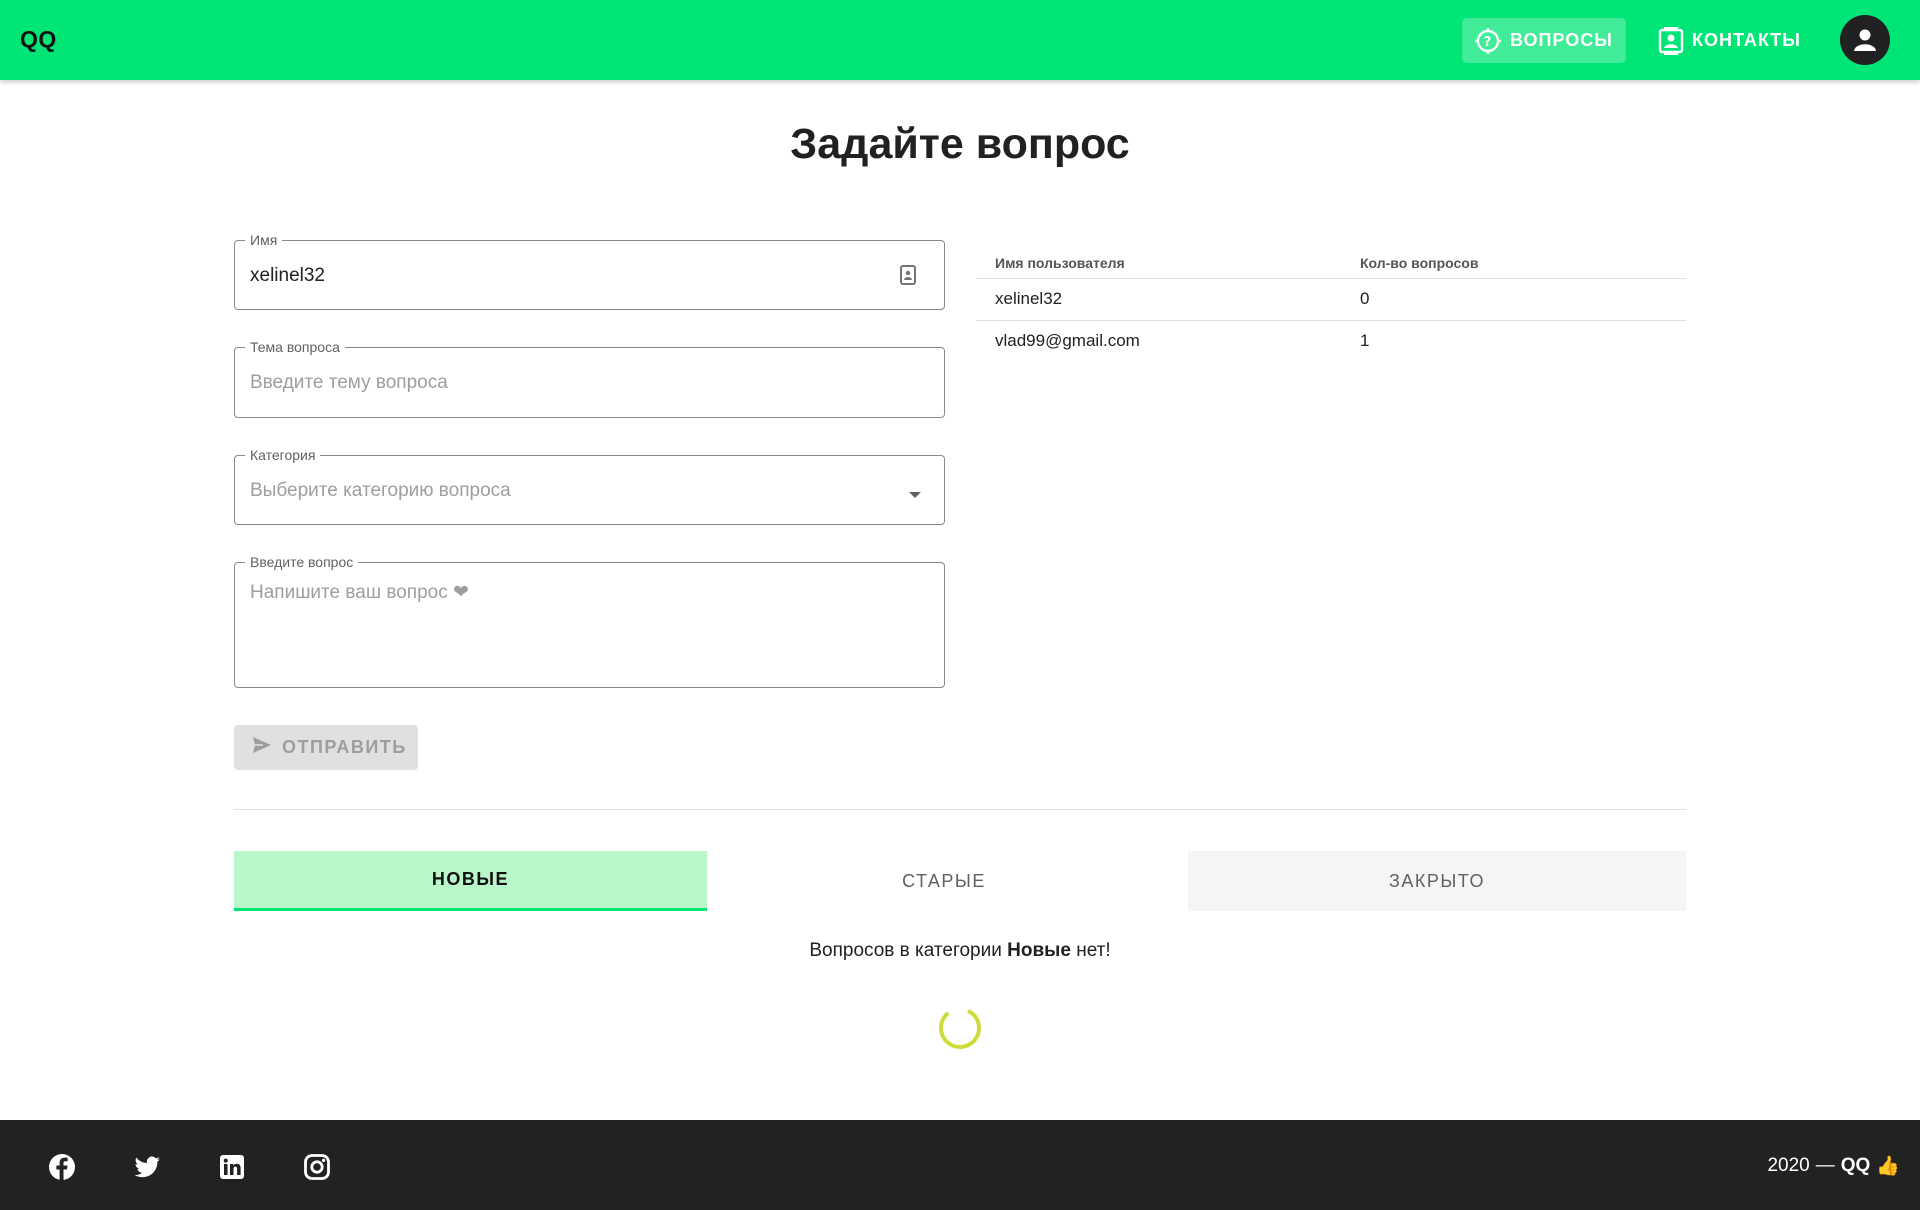 This screenshot has width=1920, height=1210. What do you see at coordinates (1437, 881) in the screenshot?
I see `tab-closed: ЗАКРЫТО` at bounding box center [1437, 881].